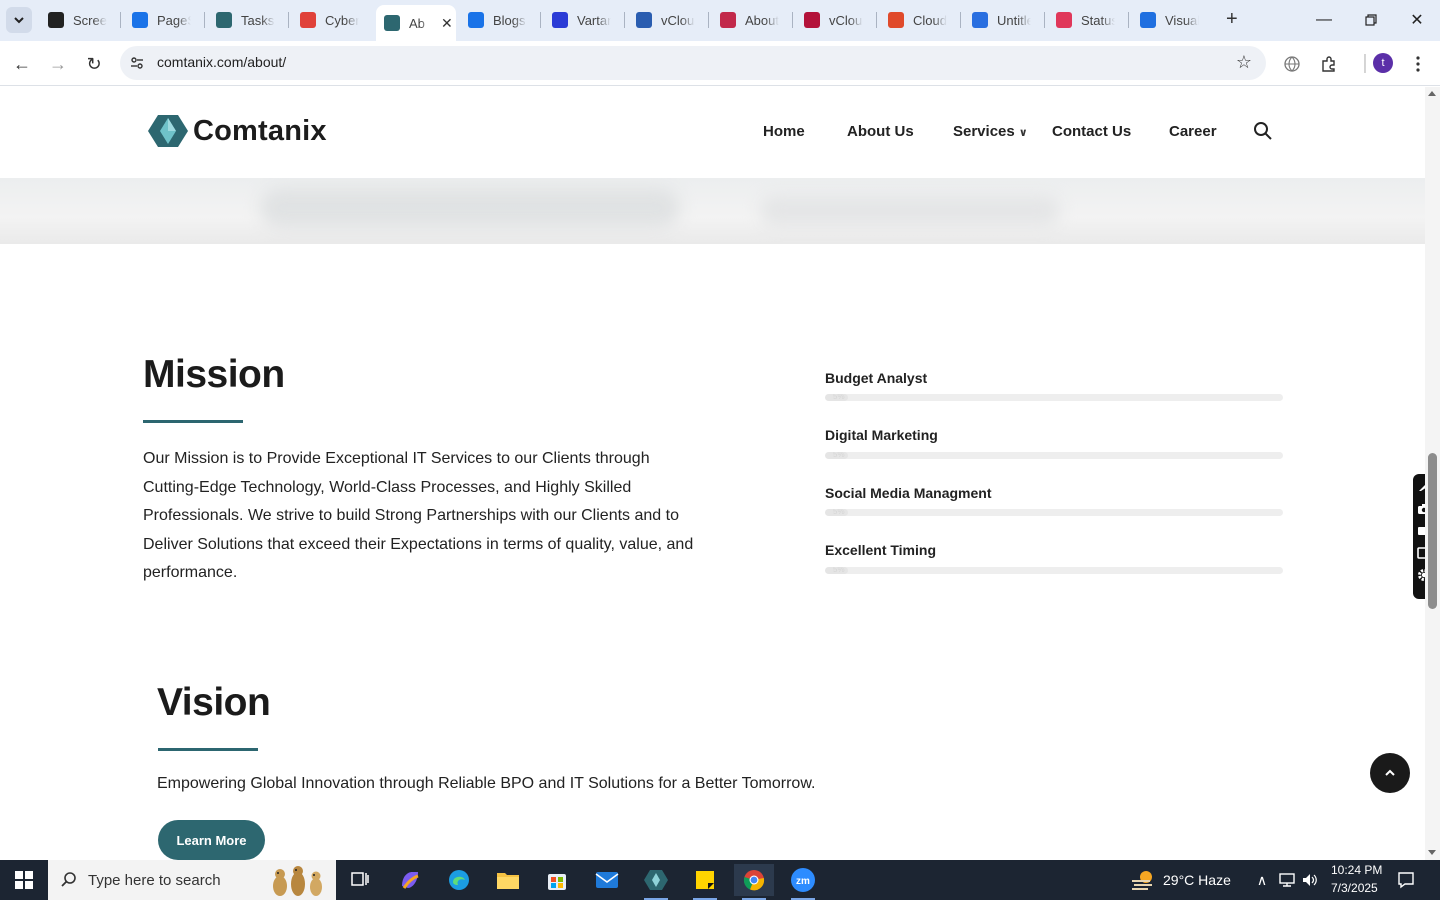 The image size is (1440, 900). What do you see at coordinates (410, 880) in the screenshot?
I see `taskbar-app-copilot` at bounding box center [410, 880].